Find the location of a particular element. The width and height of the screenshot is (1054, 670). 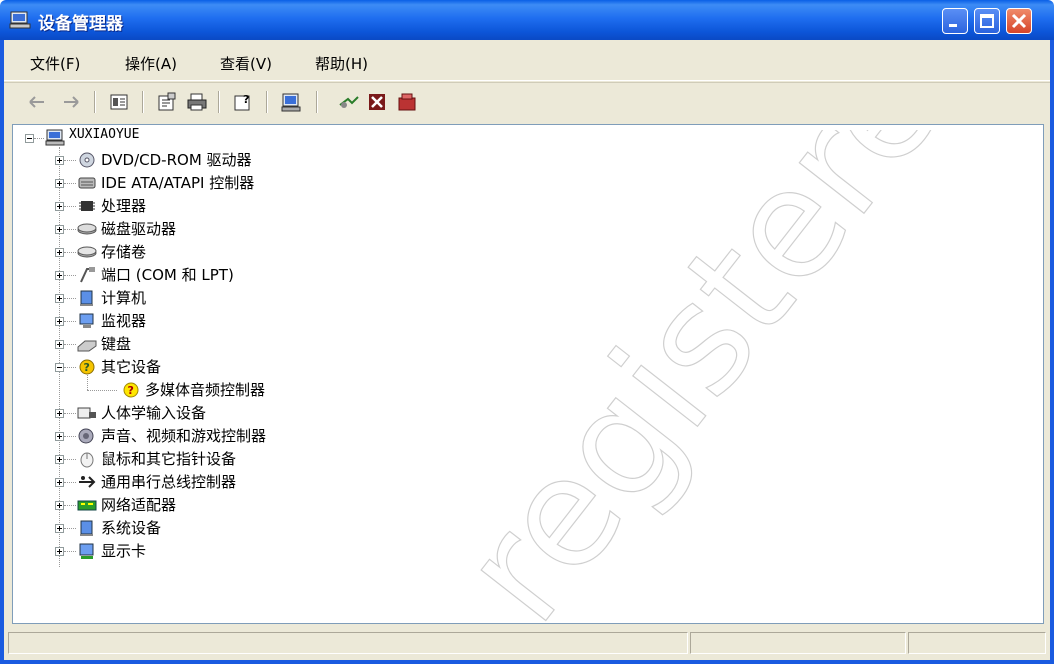

properties-icon is located at coordinates (167, 102).